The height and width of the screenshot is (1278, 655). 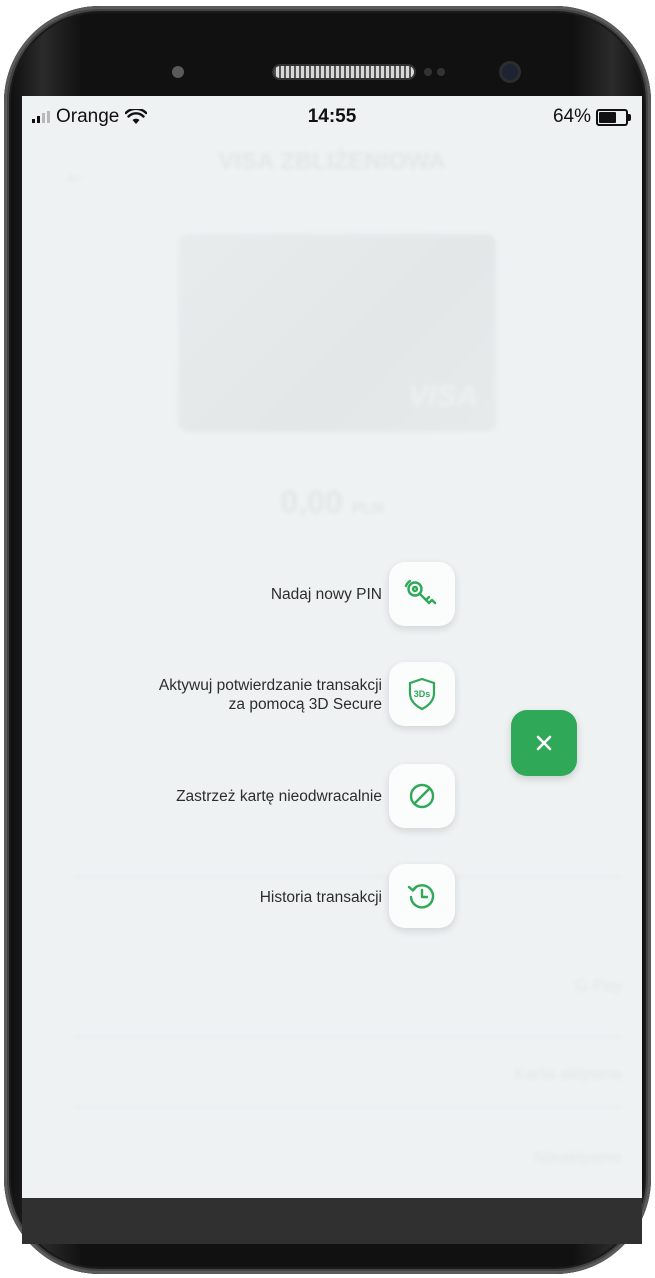 I want to click on clock: 14:55, so click(x=332, y=116).